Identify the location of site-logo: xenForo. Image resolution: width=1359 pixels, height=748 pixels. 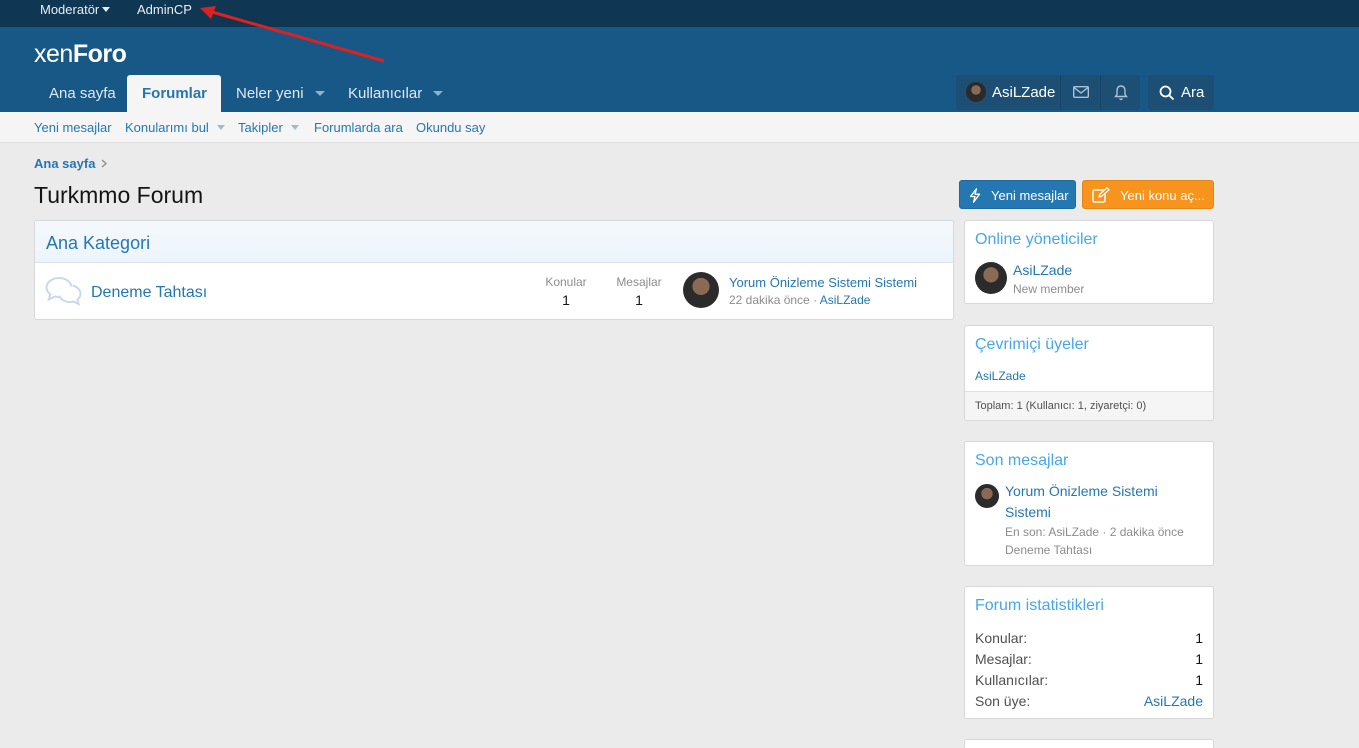
(80, 54).